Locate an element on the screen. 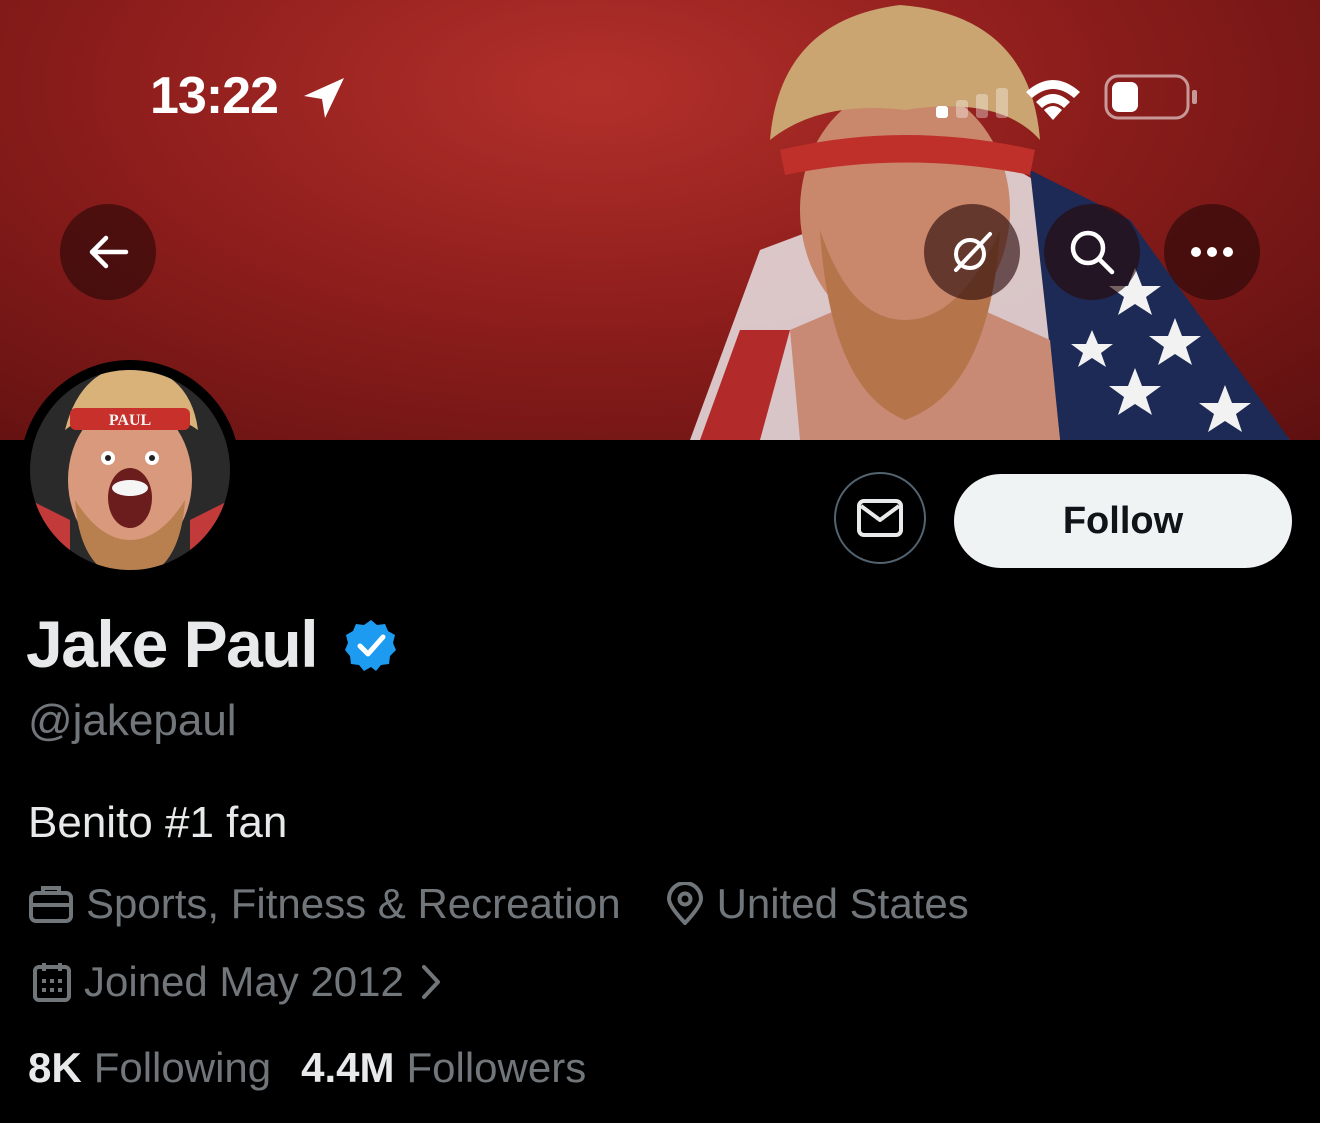 Image resolution: width=1320 pixels, height=1123 pixels. avatar-photo: PAUL is located at coordinates (130, 470).